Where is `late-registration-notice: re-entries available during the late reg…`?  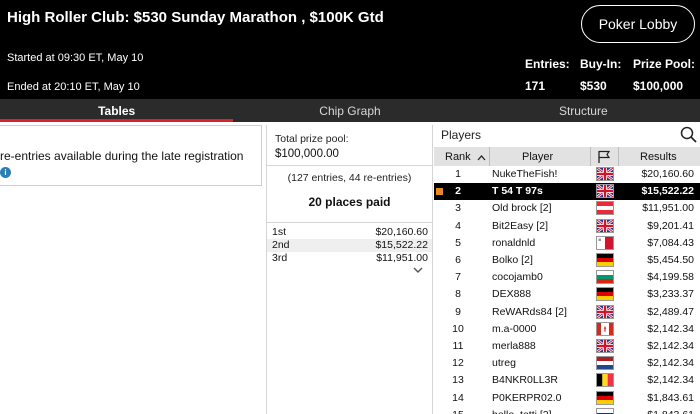 late-registration-notice: re-entries available during the late reg… is located at coordinates (122, 156).